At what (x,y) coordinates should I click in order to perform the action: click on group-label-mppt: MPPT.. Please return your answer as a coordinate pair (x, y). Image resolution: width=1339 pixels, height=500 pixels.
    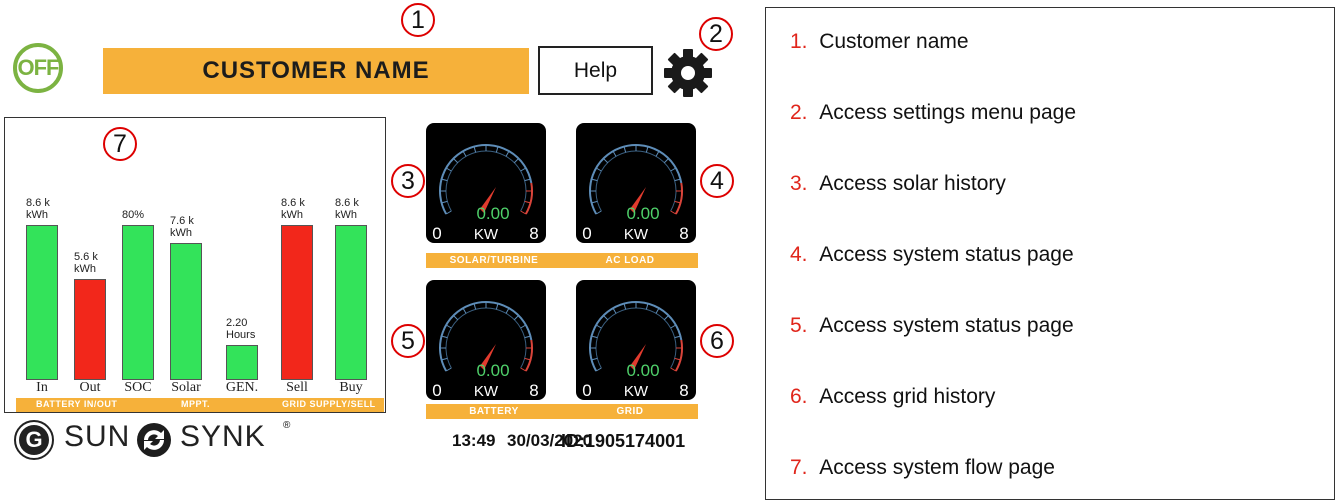
    Looking at the image, I should click on (196, 404).